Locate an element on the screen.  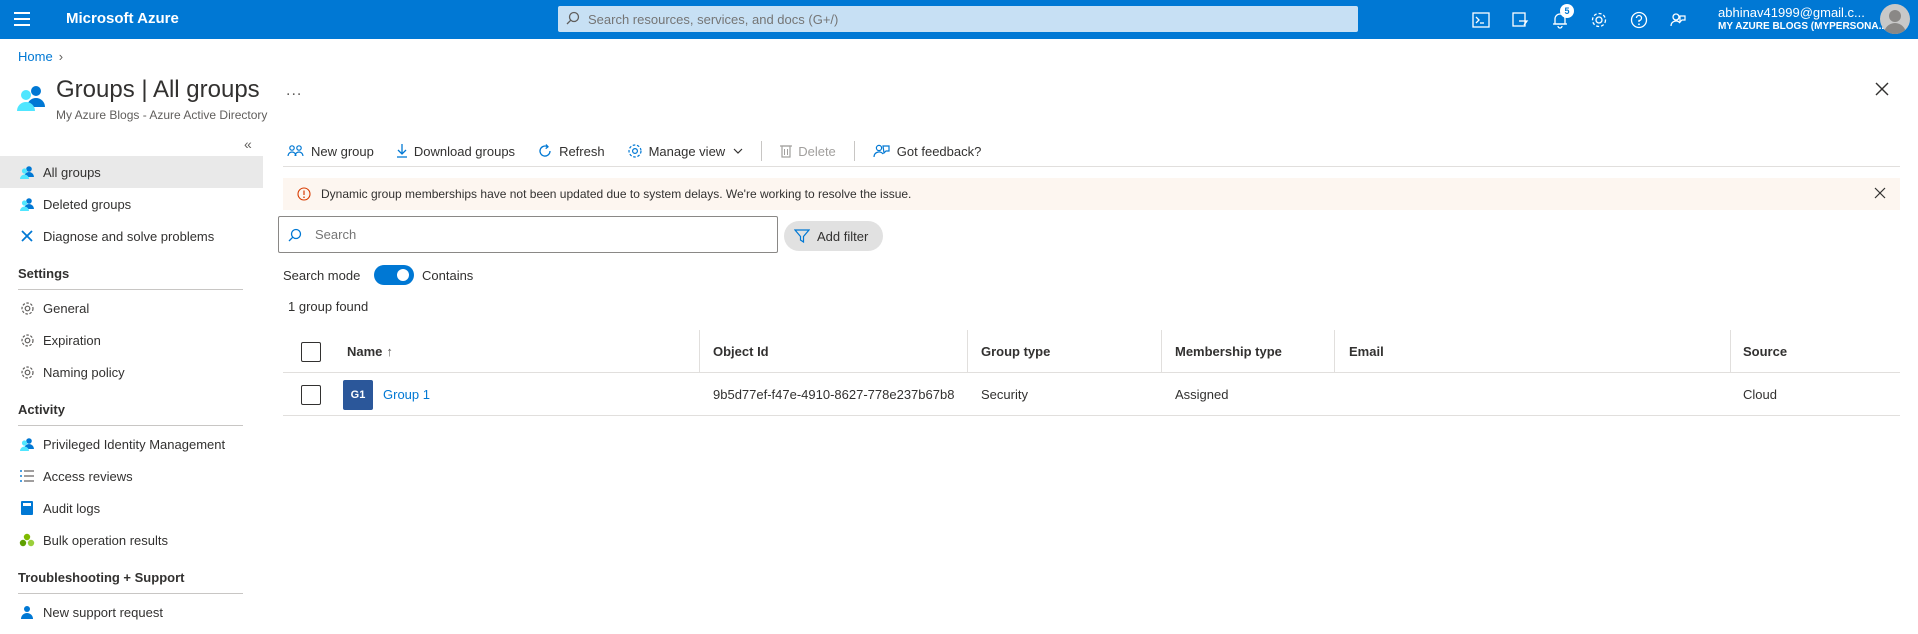
group-name-link: Group 1 is located at coordinates (406, 394).